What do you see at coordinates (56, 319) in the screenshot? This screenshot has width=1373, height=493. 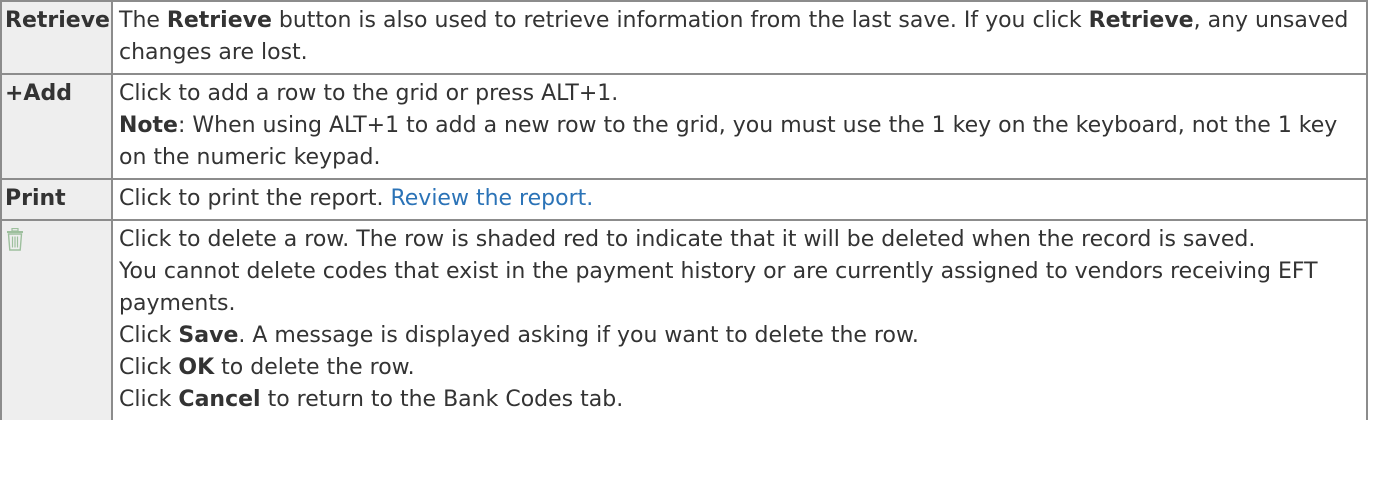 I see `key-cell-delete` at bounding box center [56, 319].